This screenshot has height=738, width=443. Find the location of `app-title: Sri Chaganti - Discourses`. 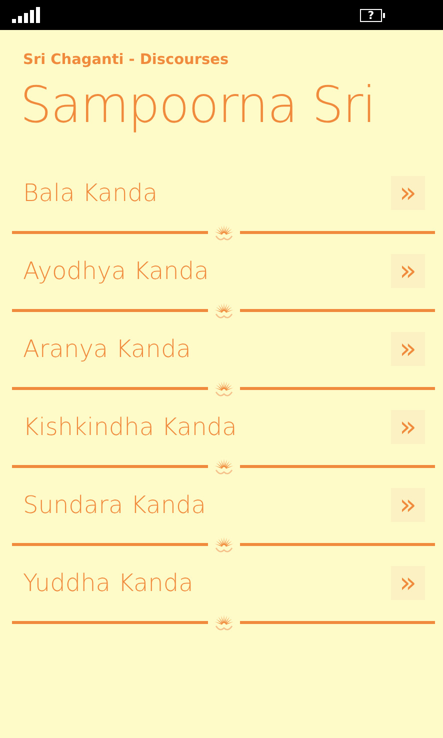

app-title: Sri Chaganti - Discourses is located at coordinates (126, 60).